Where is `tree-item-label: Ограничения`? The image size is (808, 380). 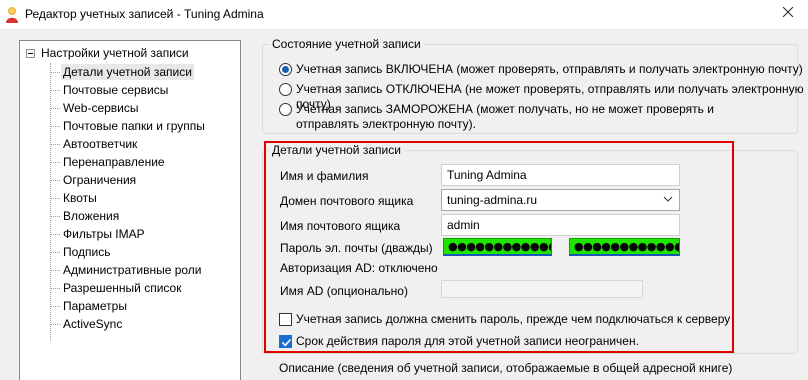 tree-item-label: Ограничения is located at coordinates (100, 180).